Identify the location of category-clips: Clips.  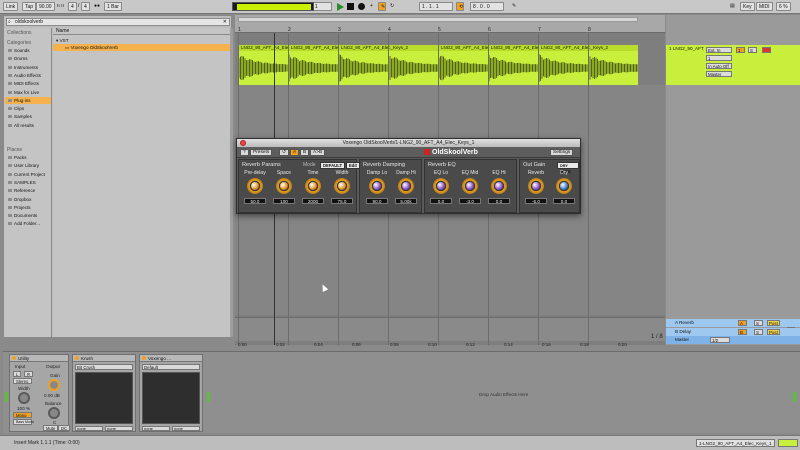
(28, 108).